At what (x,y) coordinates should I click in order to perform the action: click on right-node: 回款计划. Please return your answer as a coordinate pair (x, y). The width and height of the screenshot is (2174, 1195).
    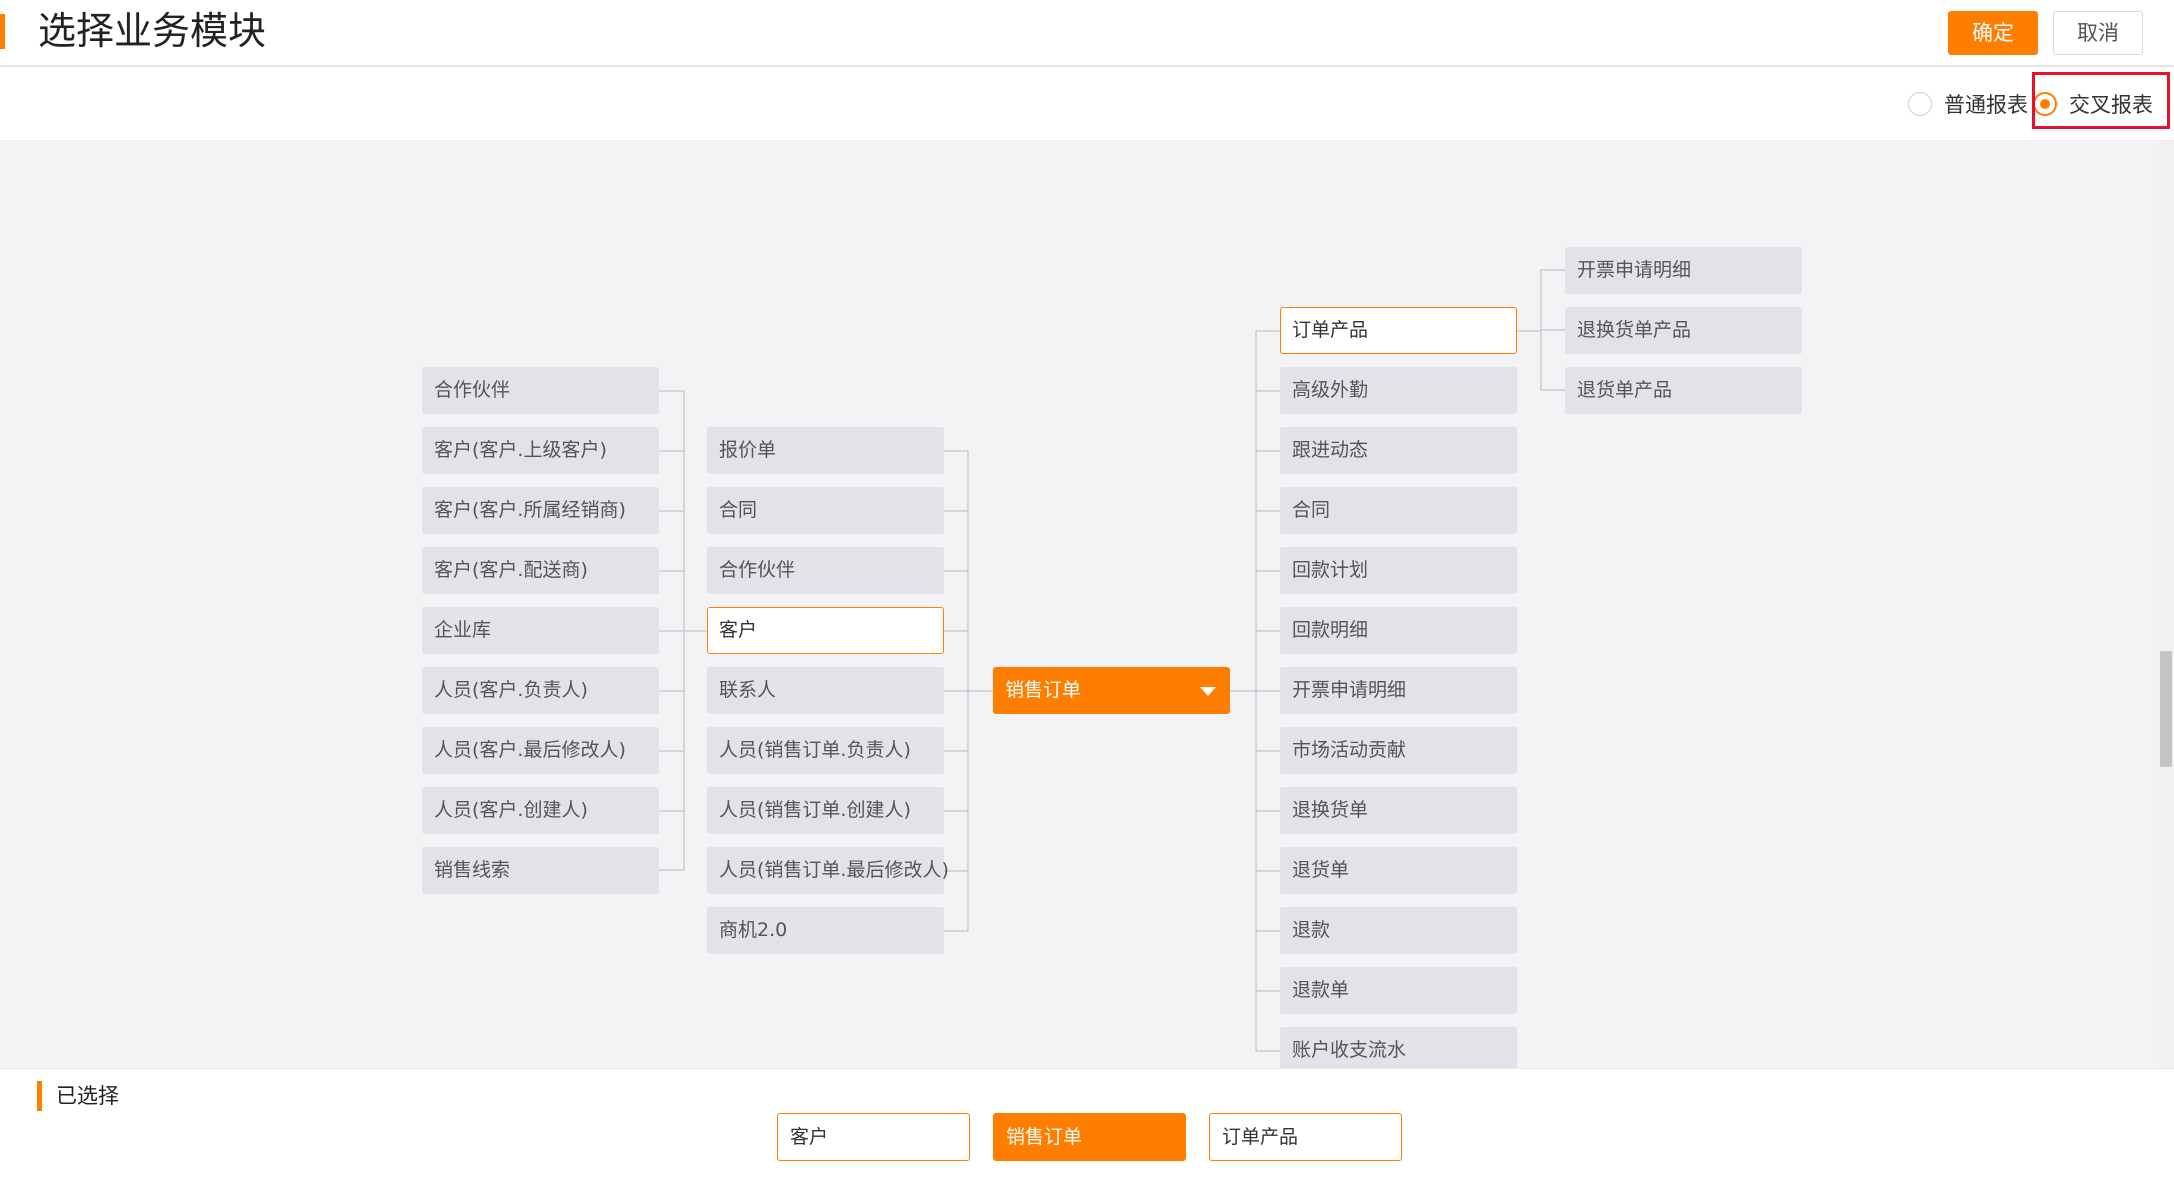
    Looking at the image, I should click on (1398, 570).